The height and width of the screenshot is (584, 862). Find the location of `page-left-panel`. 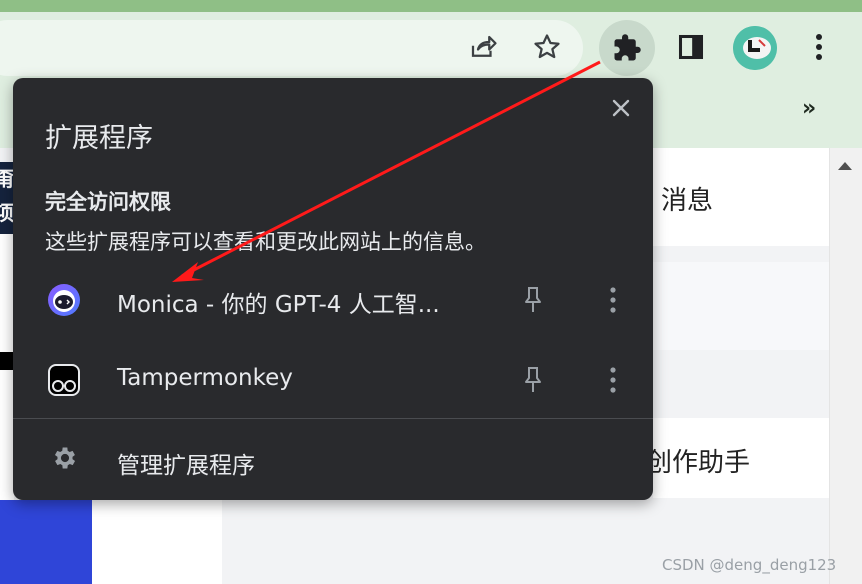

page-left-panel is located at coordinates (7, 293).